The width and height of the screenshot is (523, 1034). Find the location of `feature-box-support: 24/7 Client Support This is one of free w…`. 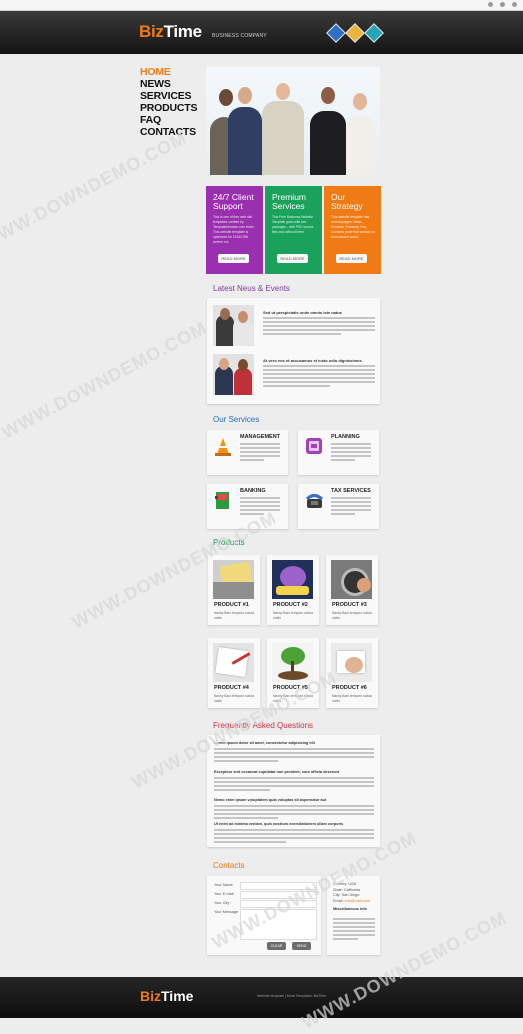

feature-box-support: 24/7 Client Support This is one of free w… is located at coordinates (234, 230).